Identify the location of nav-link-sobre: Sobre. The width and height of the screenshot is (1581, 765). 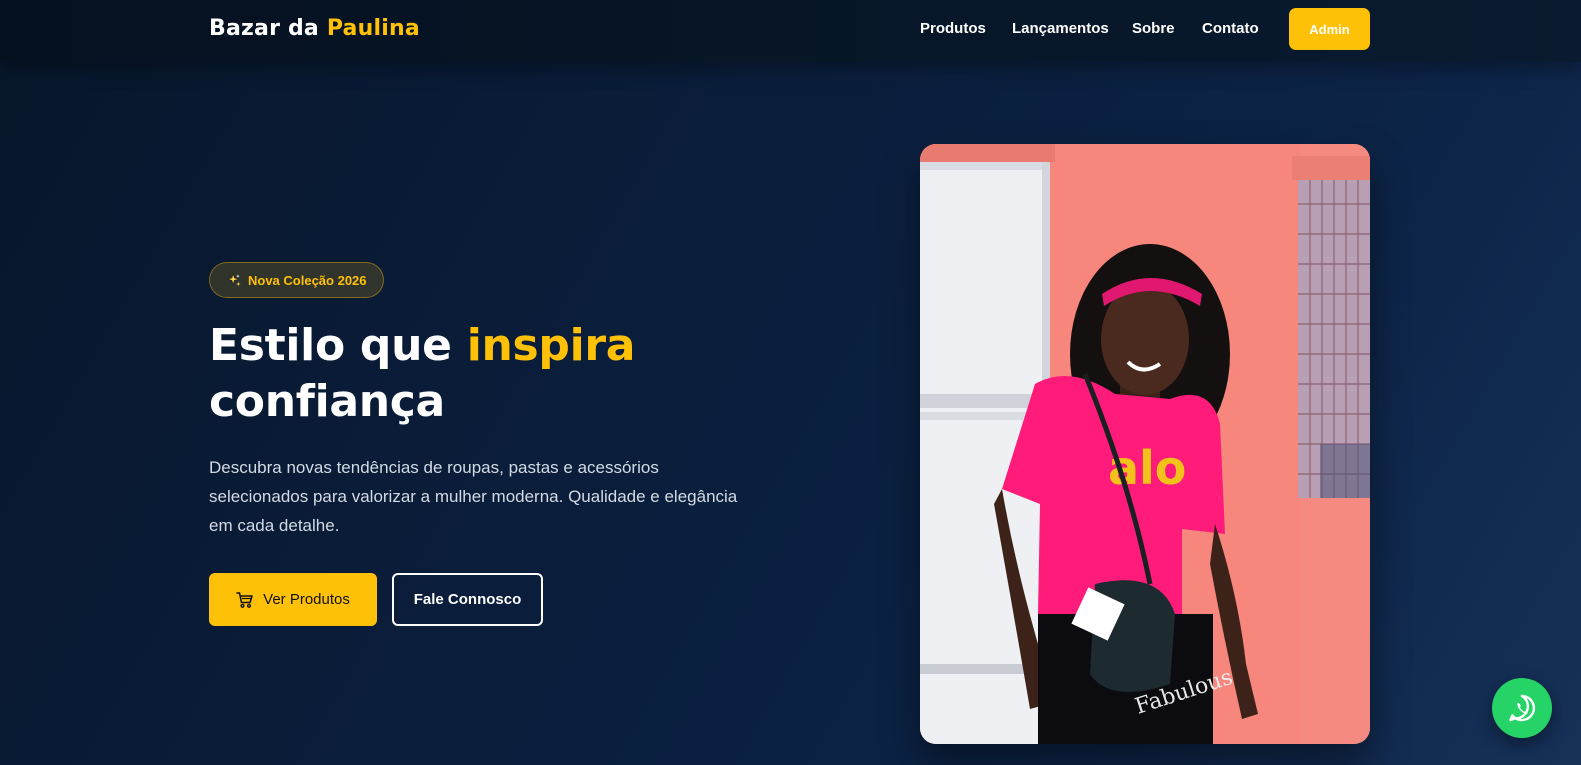
(1153, 28).